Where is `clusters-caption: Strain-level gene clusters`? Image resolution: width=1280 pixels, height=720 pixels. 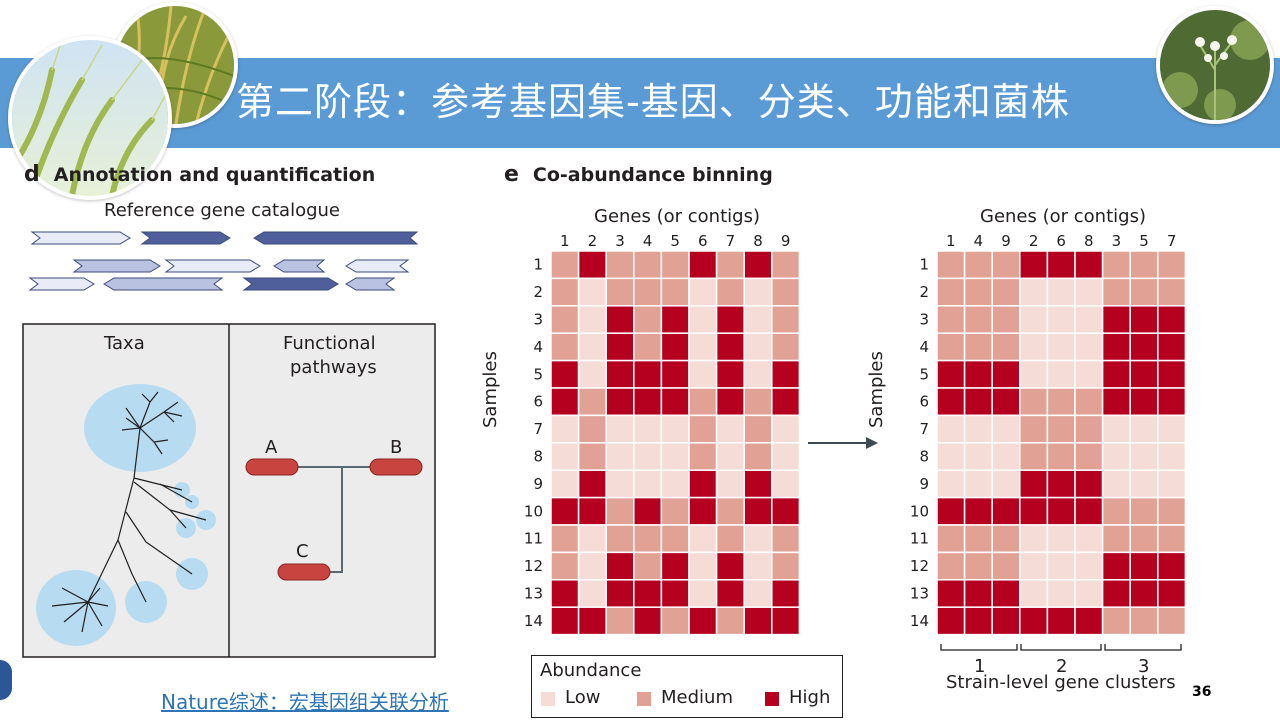
clusters-caption: Strain-level gene clusters is located at coordinates (1061, 682).